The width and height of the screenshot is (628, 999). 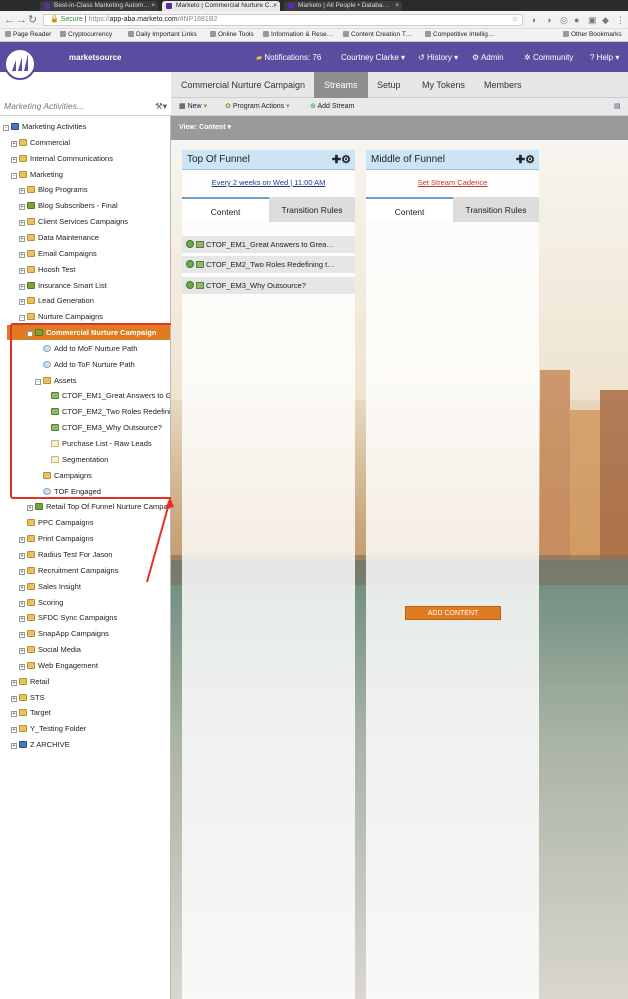 What do you see at coordinates (453, 613) in the screenshot?
I see `add-content-button: ADD CONTENT` at bounding box center [453, 613].